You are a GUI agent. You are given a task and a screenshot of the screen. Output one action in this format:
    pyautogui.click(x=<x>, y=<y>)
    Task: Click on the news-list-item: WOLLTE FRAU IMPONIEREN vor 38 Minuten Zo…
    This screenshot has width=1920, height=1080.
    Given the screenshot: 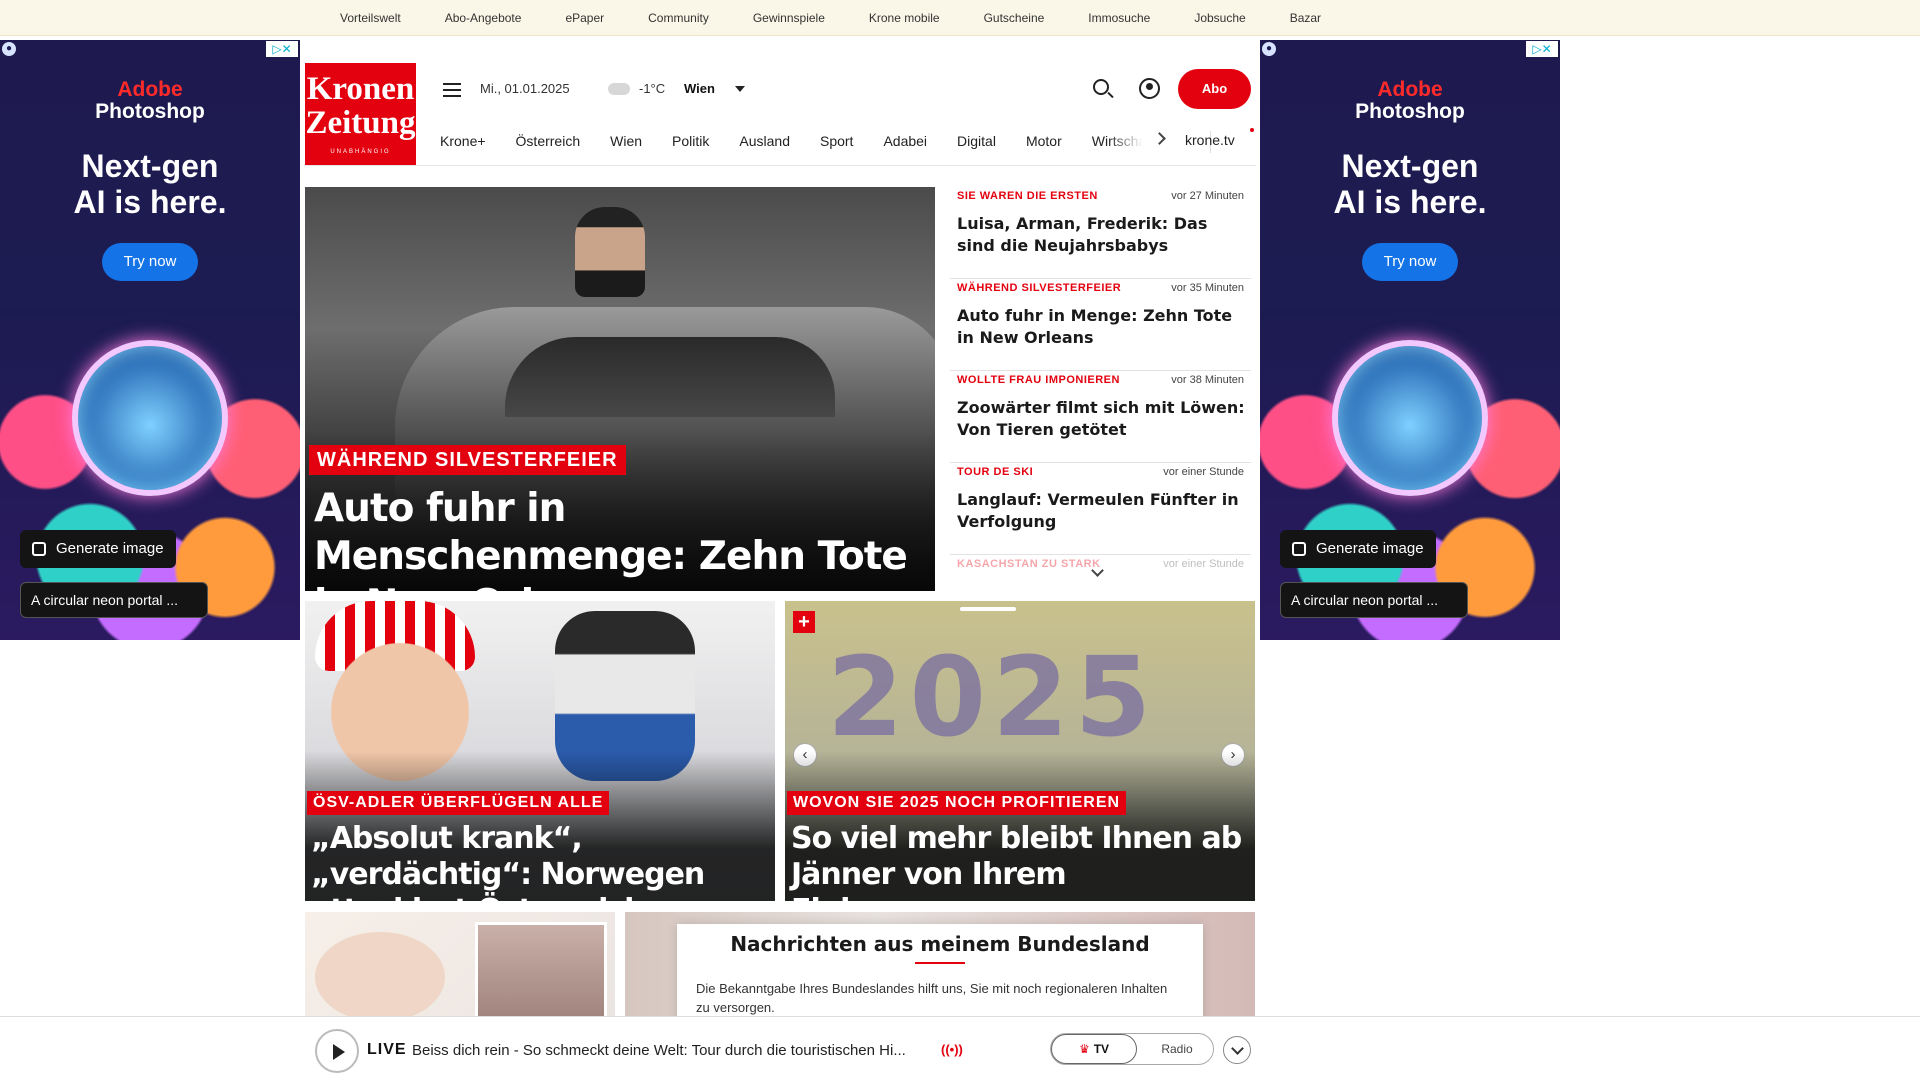 What is the action you would take?
    pyautogui.click(x=1100, y=417)
    